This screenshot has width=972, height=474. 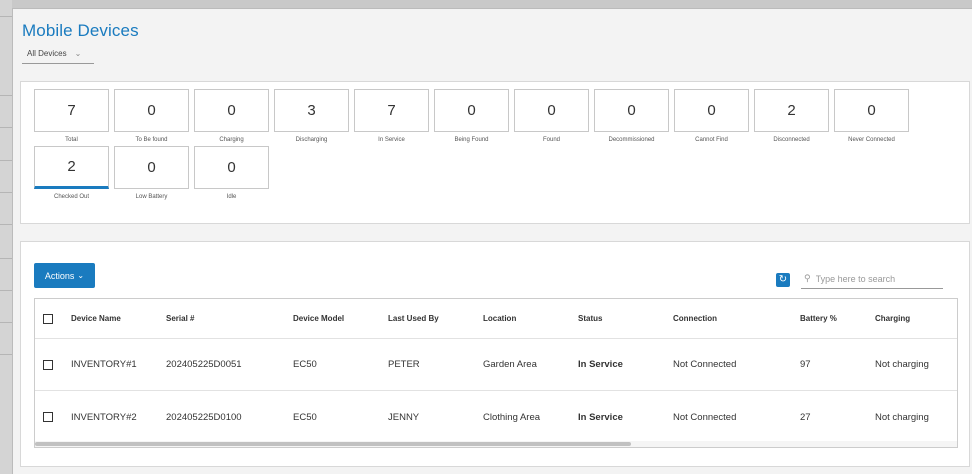 I want to click on device-filter-select: All Devices ⌄, so click(x=58, y=54).